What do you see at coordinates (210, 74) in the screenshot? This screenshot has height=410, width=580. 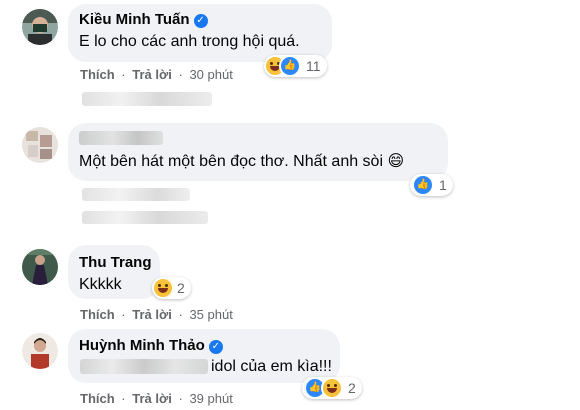 I see `comment-time: 30 phút` at bounding box center [210, 74].